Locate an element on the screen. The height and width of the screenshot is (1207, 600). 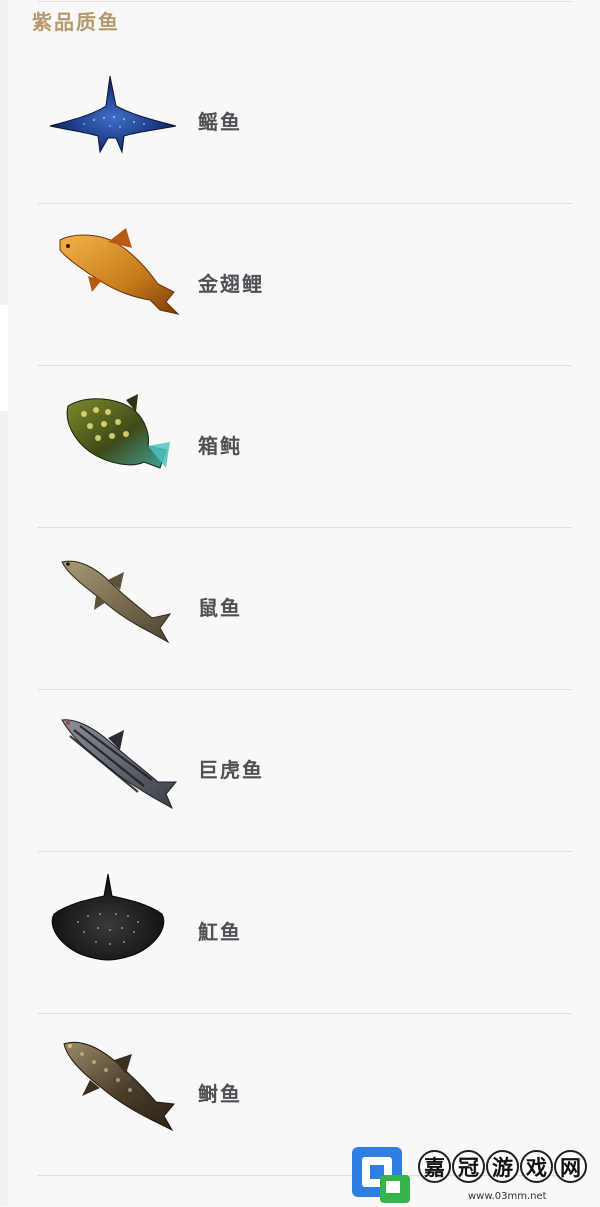
fish-row-tiger-fish: 巨虎鱼 is located at coordinates (305, 771).